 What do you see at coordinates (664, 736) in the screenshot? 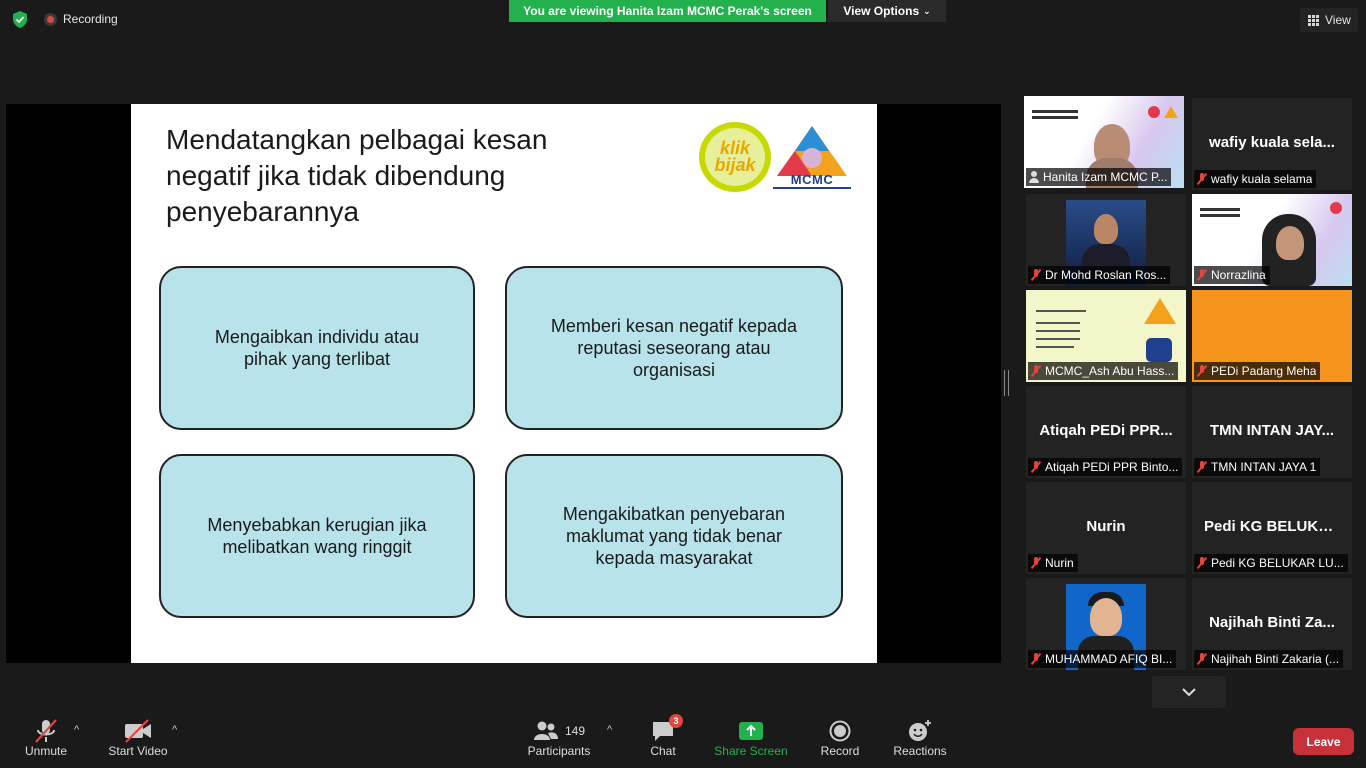
I see `chat-button: 3 Chat` at bounding box center [664, 736].